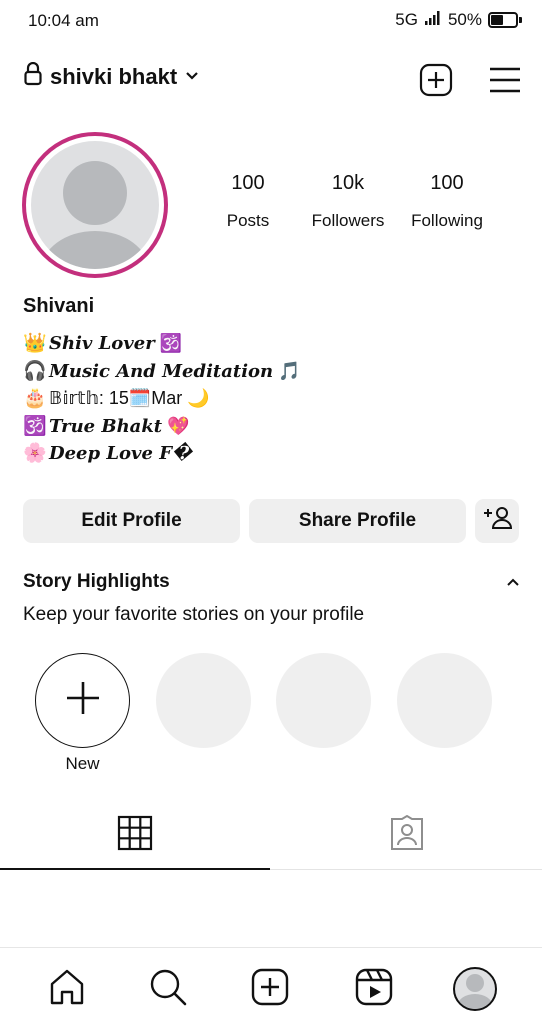  Describe the element at coordinates (103, 343) in the screenshot. I see `bio-line: 👑 Shiv Lover 🕉️` at that location.